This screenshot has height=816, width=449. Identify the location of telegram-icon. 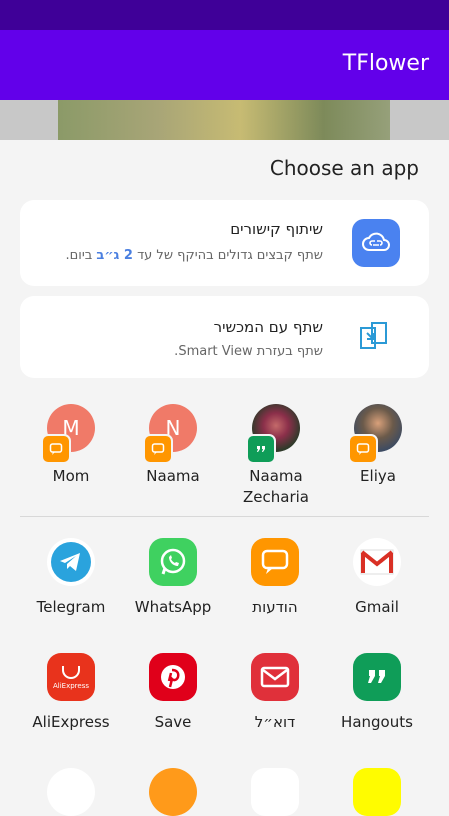
(71, 562).